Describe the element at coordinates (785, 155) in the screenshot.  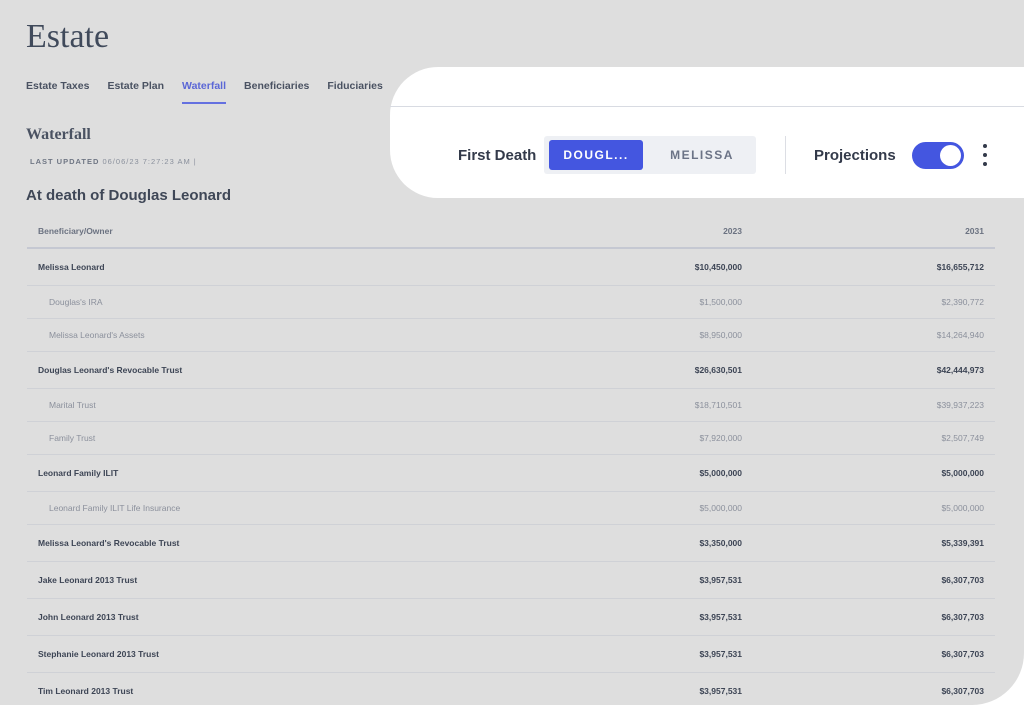
I see `toolbar-separator` at that location.